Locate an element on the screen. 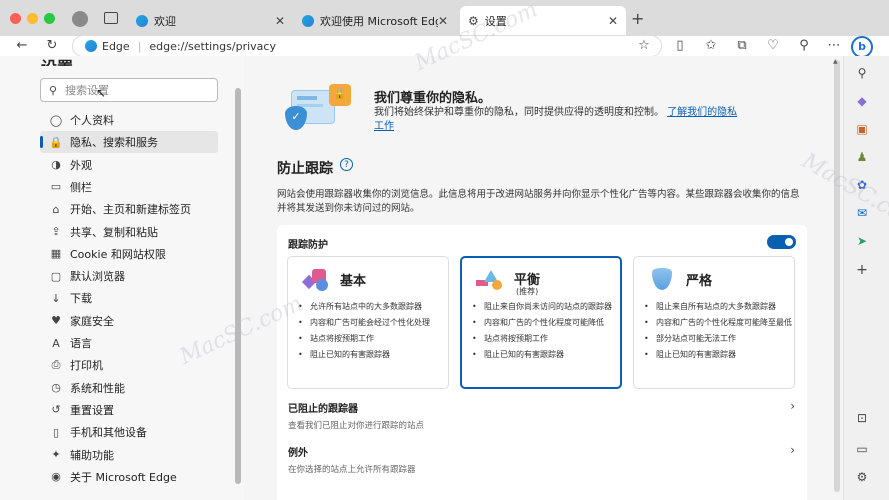  close-window-button is located at coordinates (15, 18).